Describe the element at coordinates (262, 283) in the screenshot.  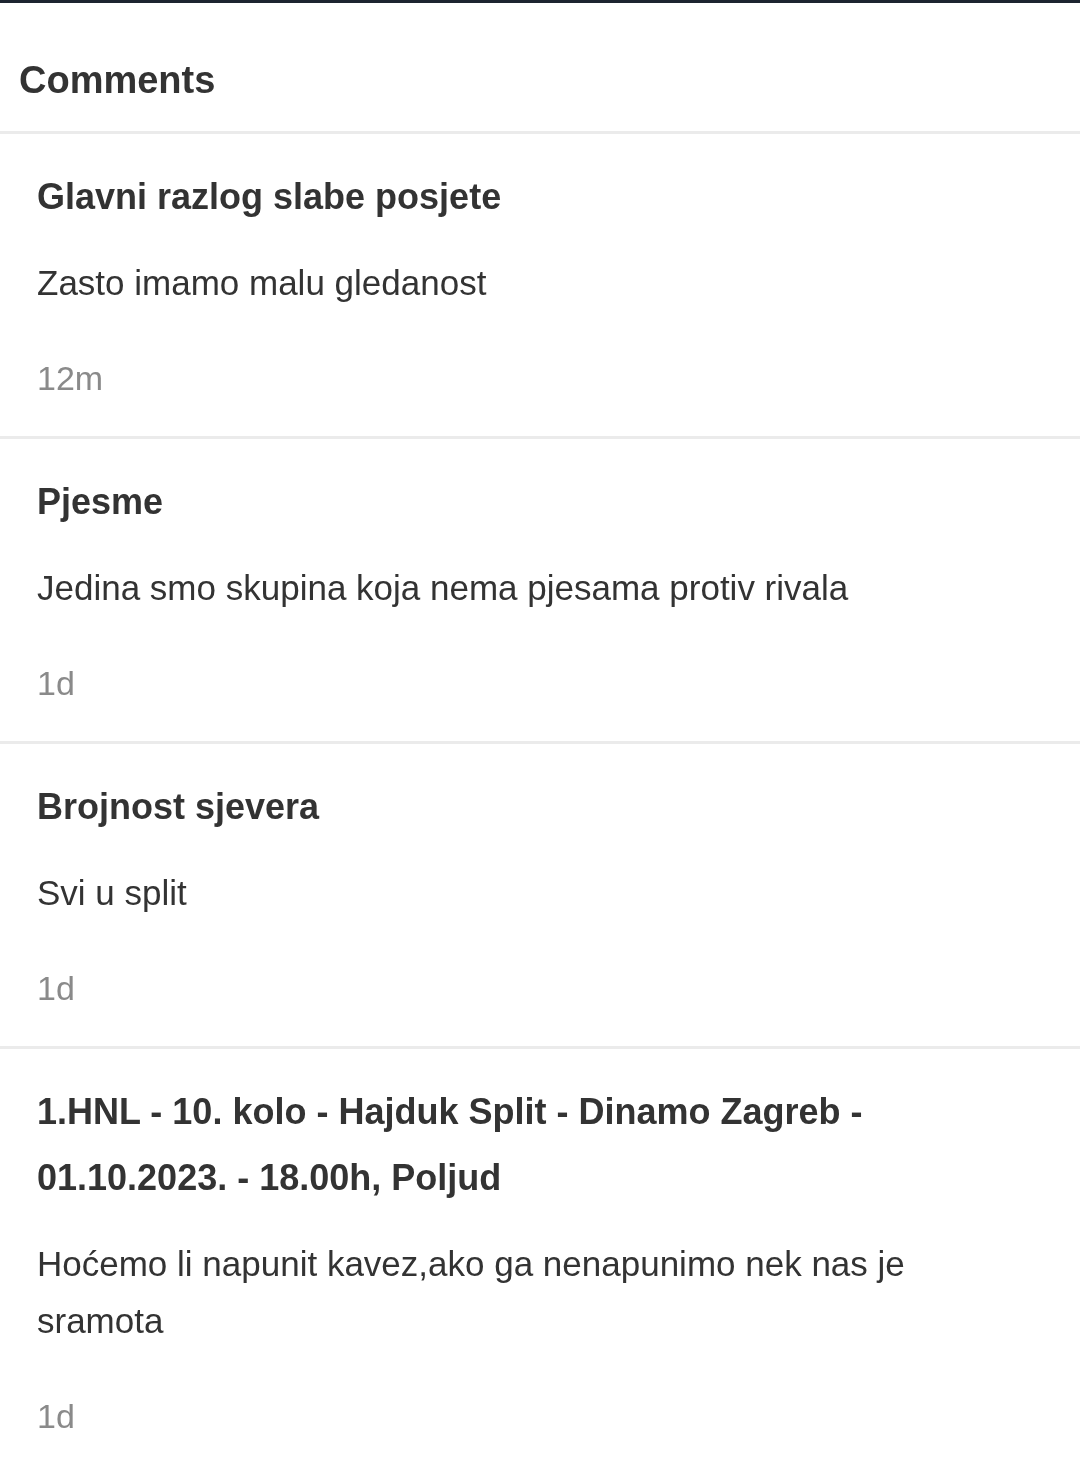
I see `comment-text: Zasto imamo malu gledanost` at that location.